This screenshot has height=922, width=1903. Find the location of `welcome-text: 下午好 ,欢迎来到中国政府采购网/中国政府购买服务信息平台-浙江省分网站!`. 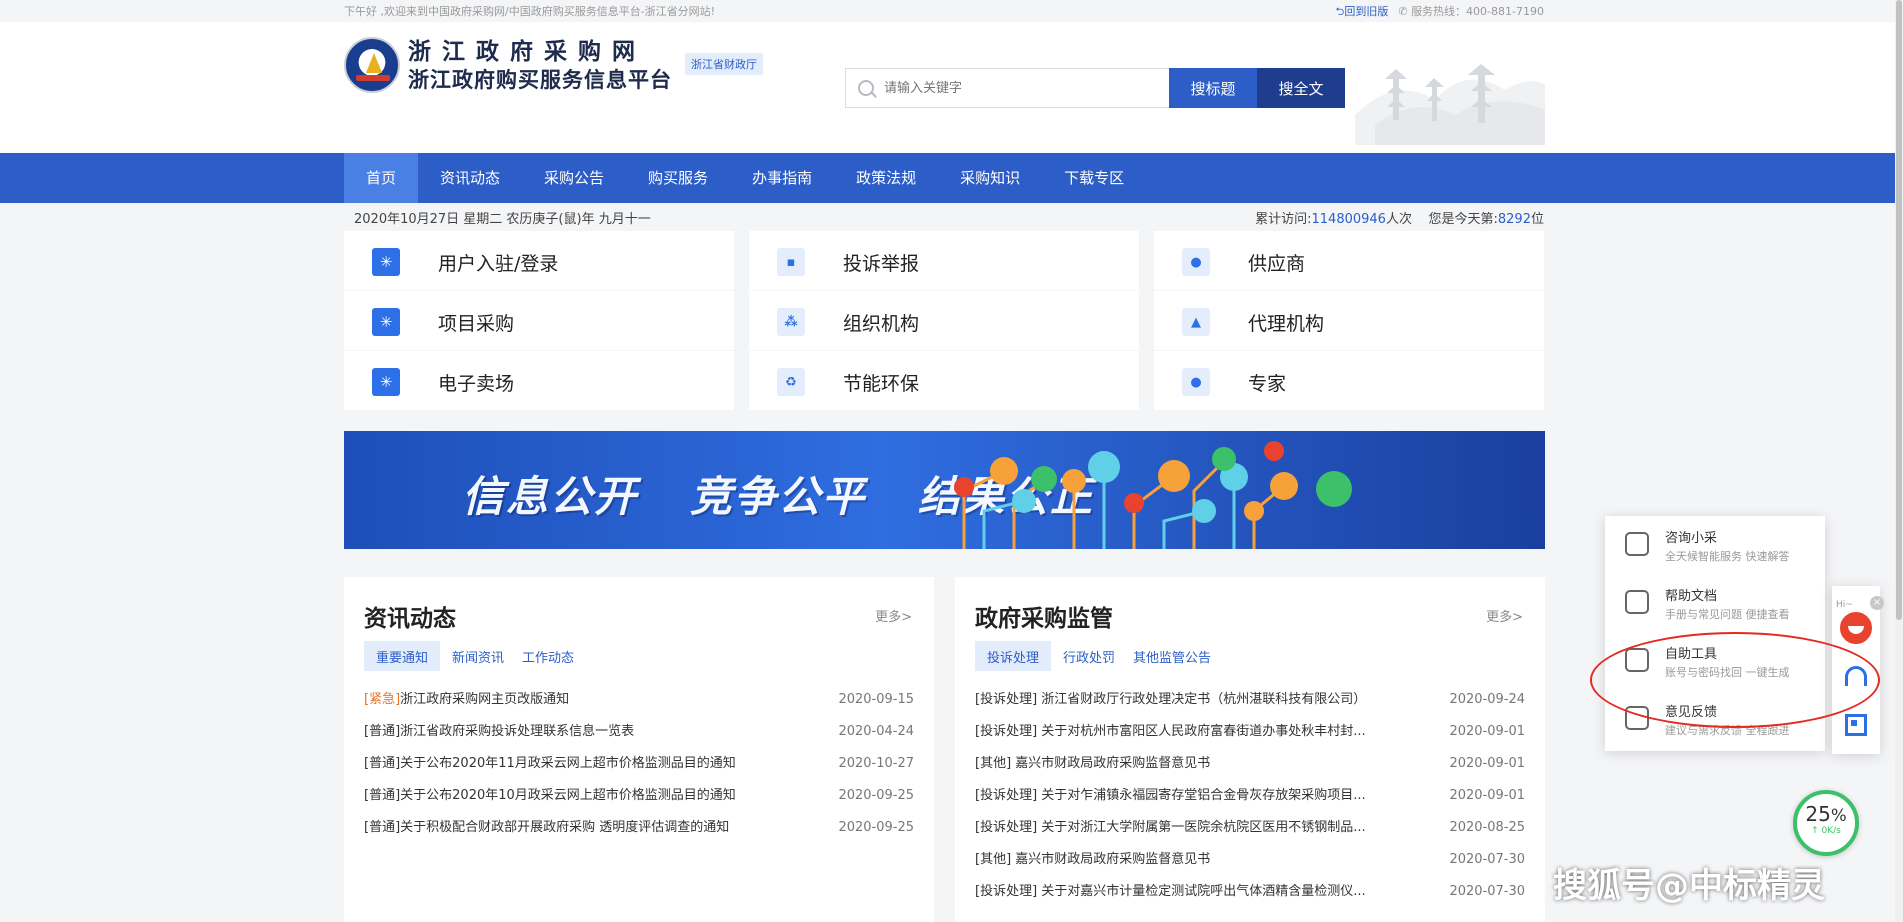

welcome-text: 下午好 ,欢迎来到中国政府采购网/中国政府购买服务信息平台-浙江省分网站! is located at coordinates (530, 11).